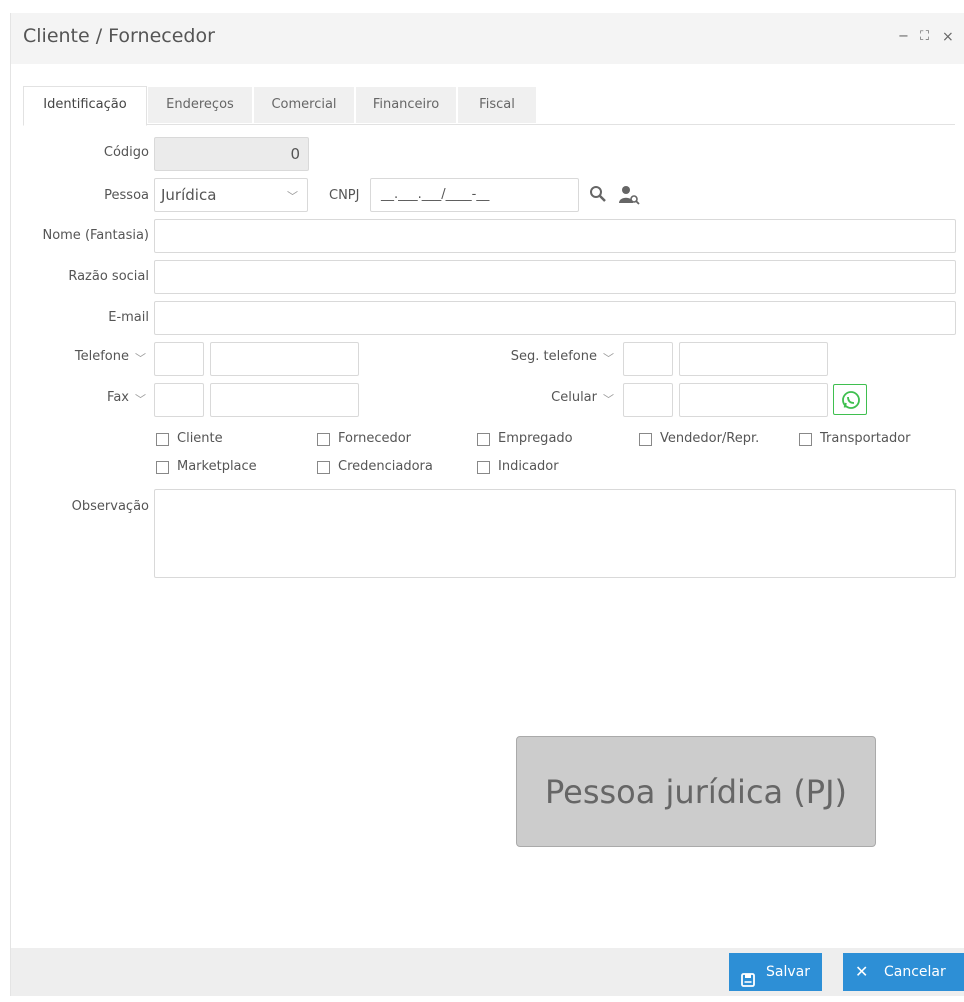  What do you see at coordinates (284, 400) in the screenshot?
I see `fax-number-input` at bounding box center [284, 400].